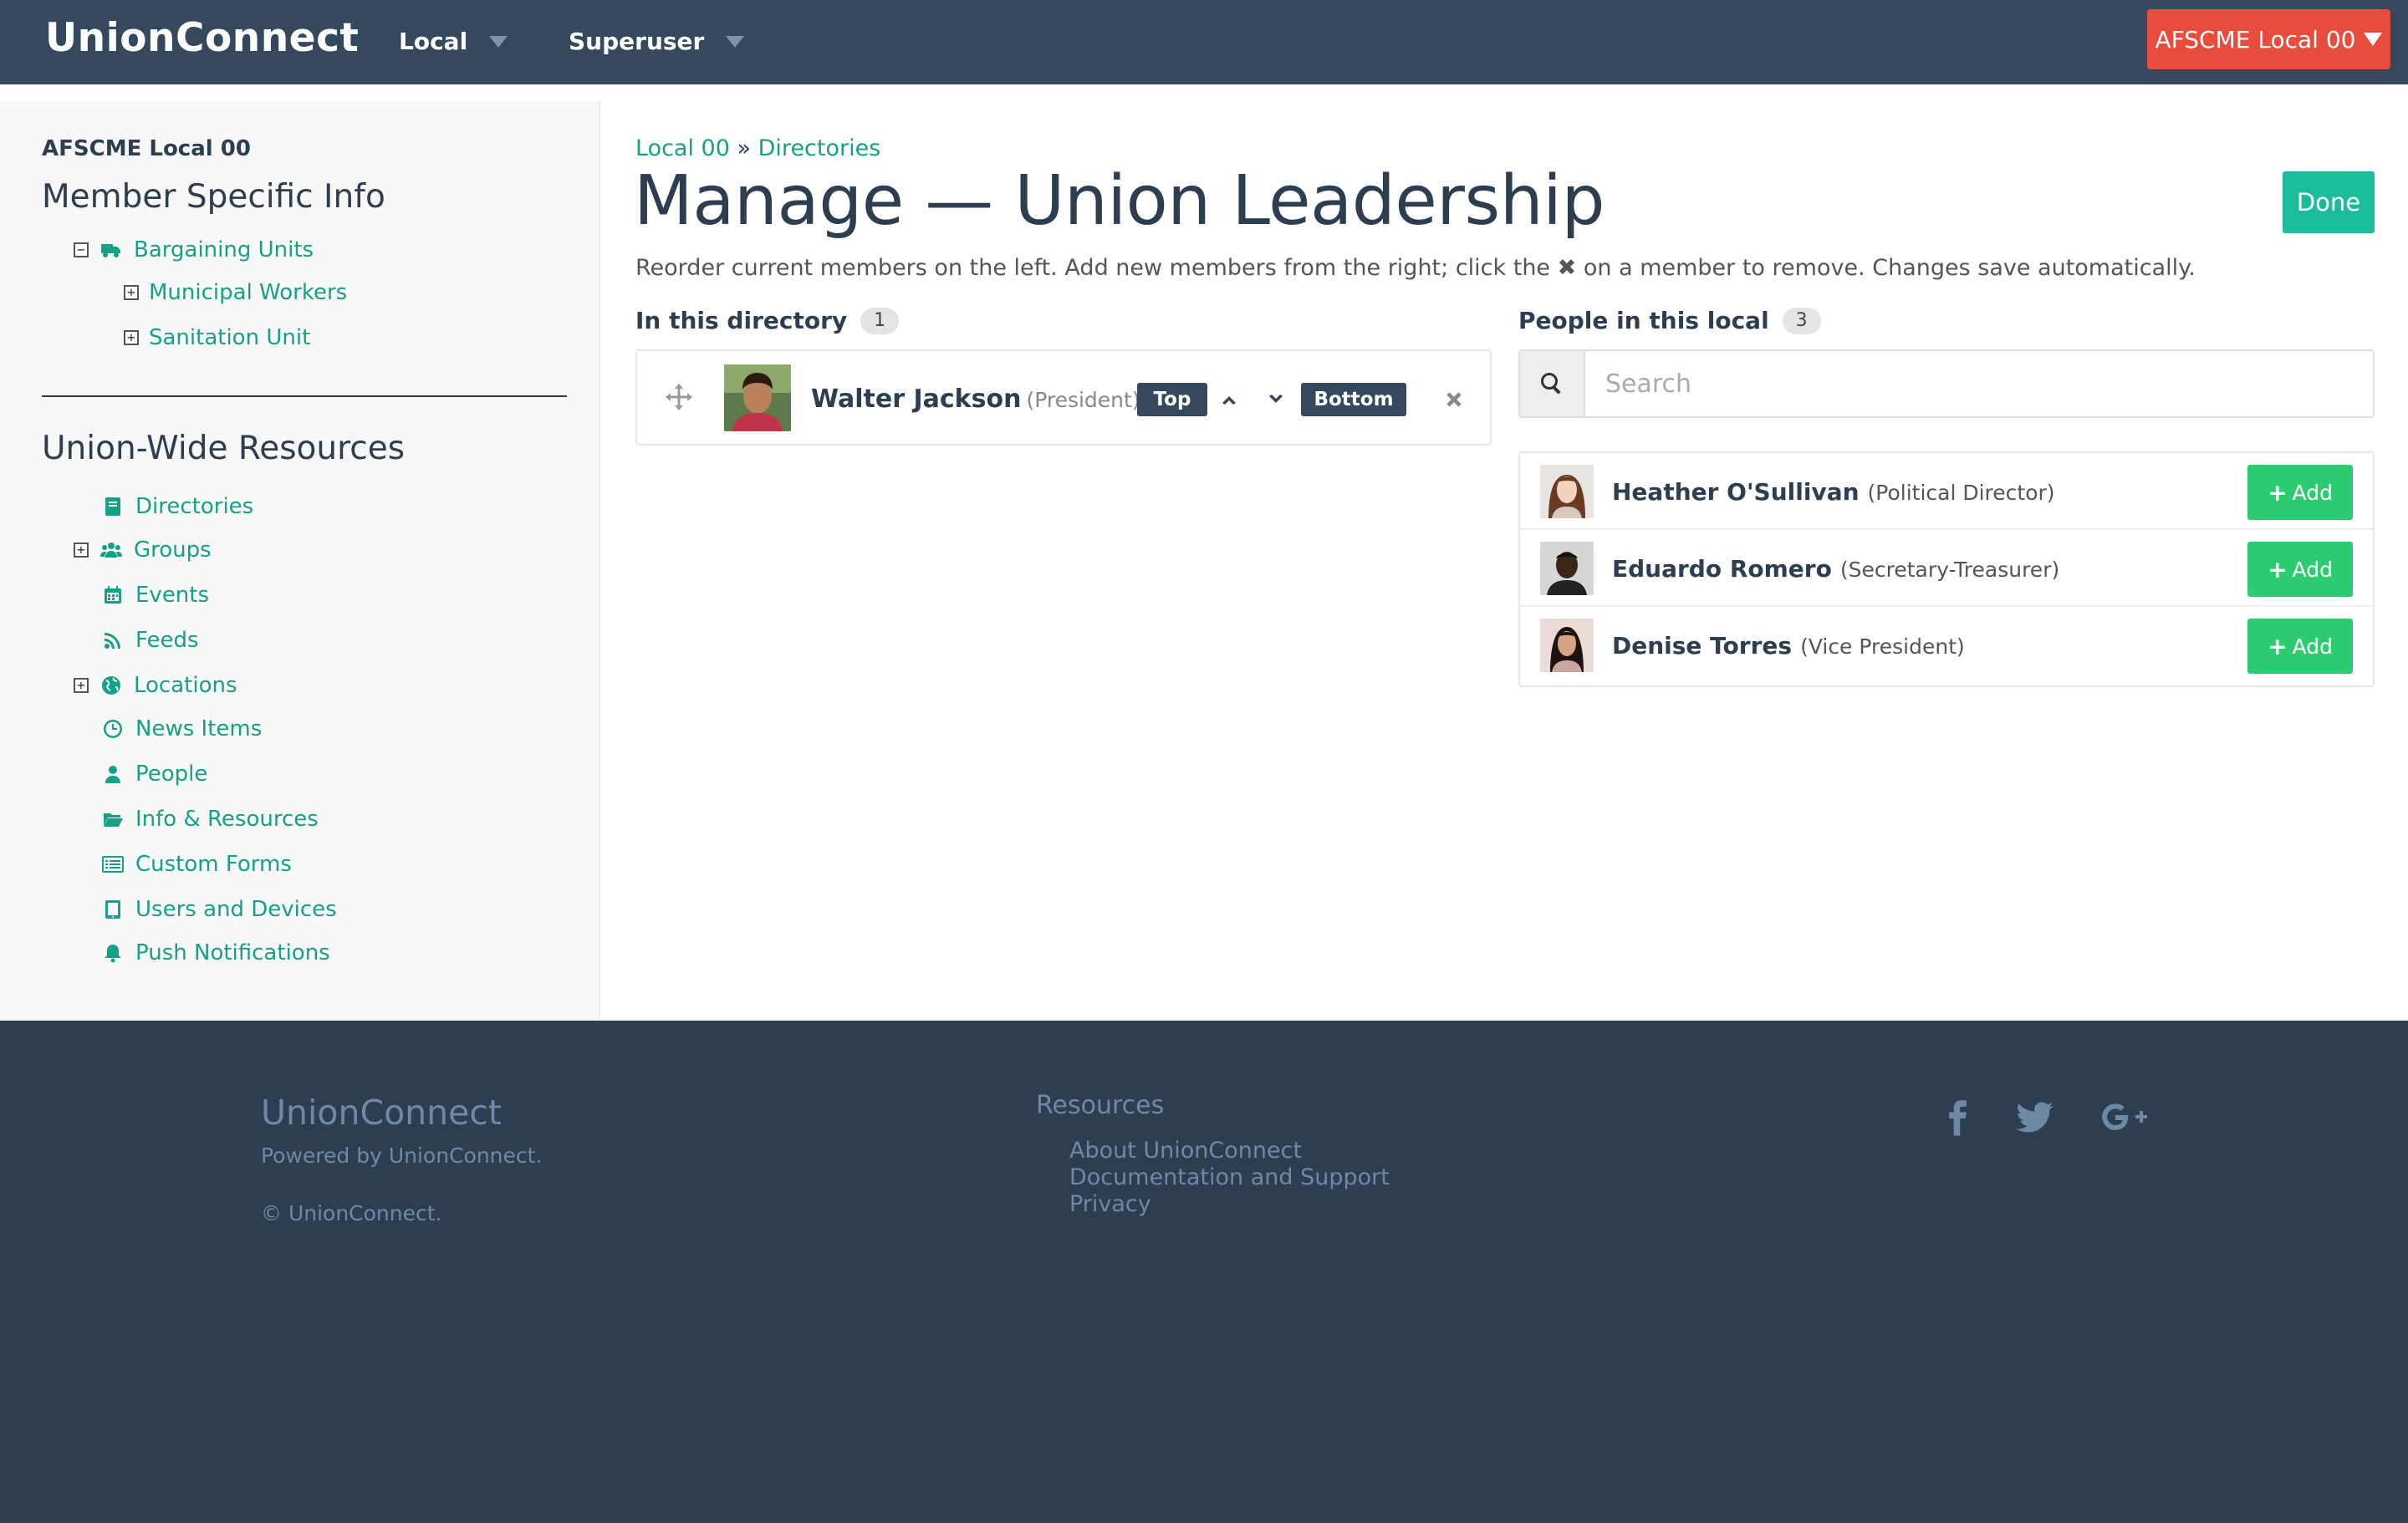  What do you see at coordinates (227, 820) in the screenshot?
I see `sidebar-item-label: Info & Resources` at bounding box center [227, 820].